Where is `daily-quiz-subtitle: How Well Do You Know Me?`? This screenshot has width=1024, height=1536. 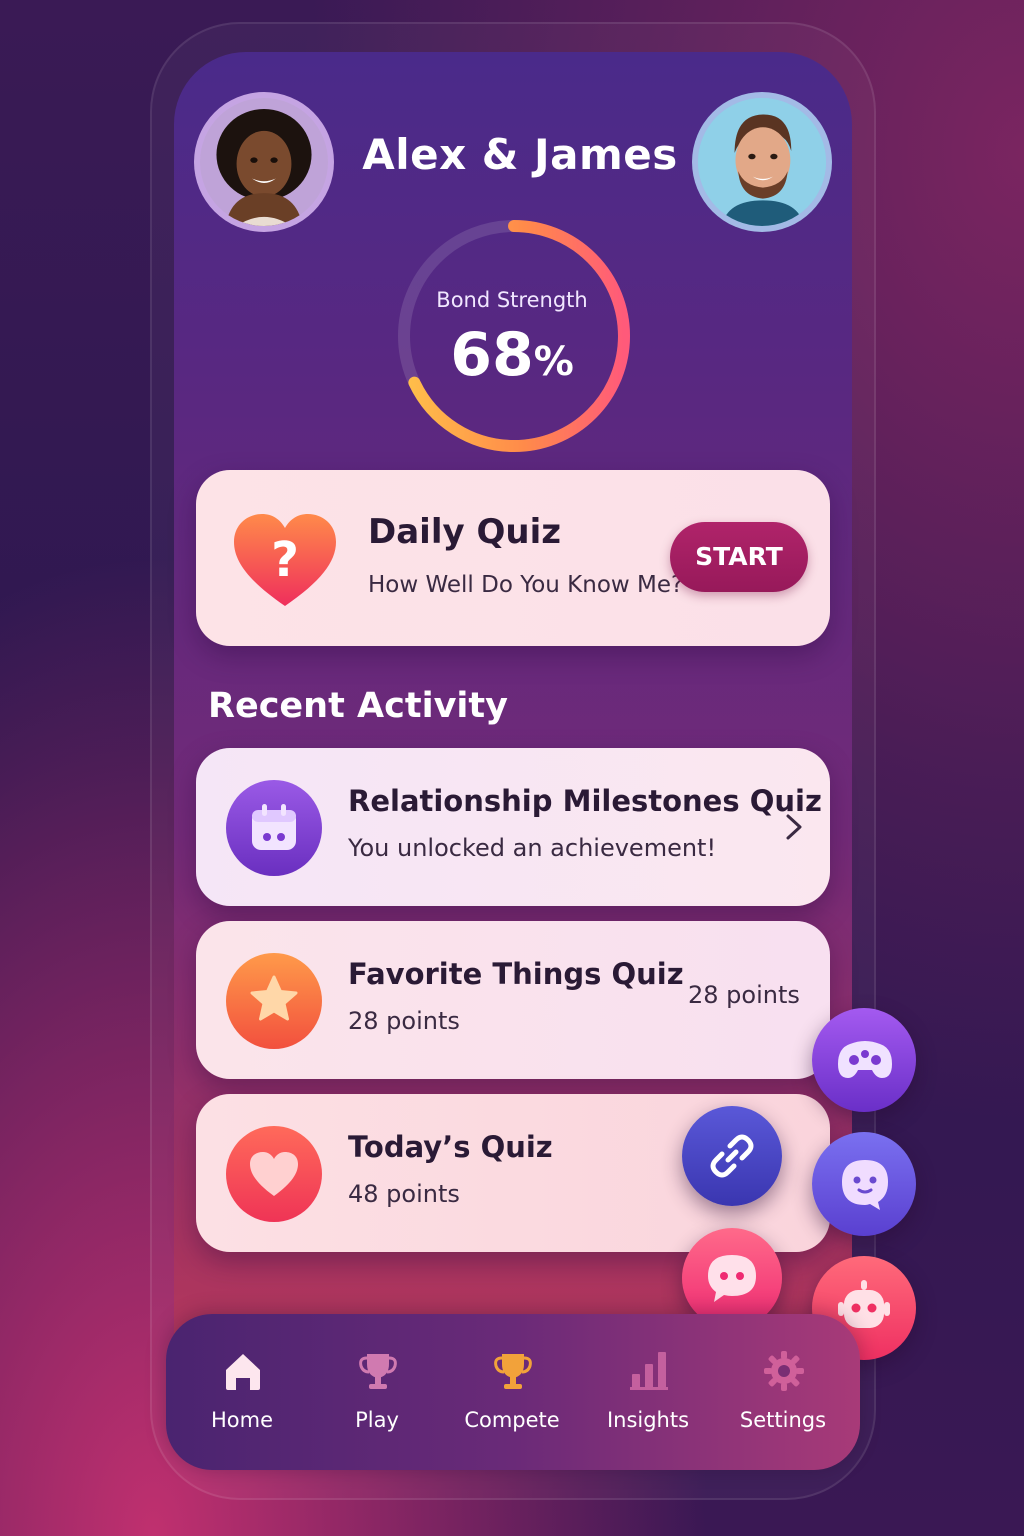 daily-quiz-subtitle: How Well Do You Know Me? is located at coordinates (526, 585).